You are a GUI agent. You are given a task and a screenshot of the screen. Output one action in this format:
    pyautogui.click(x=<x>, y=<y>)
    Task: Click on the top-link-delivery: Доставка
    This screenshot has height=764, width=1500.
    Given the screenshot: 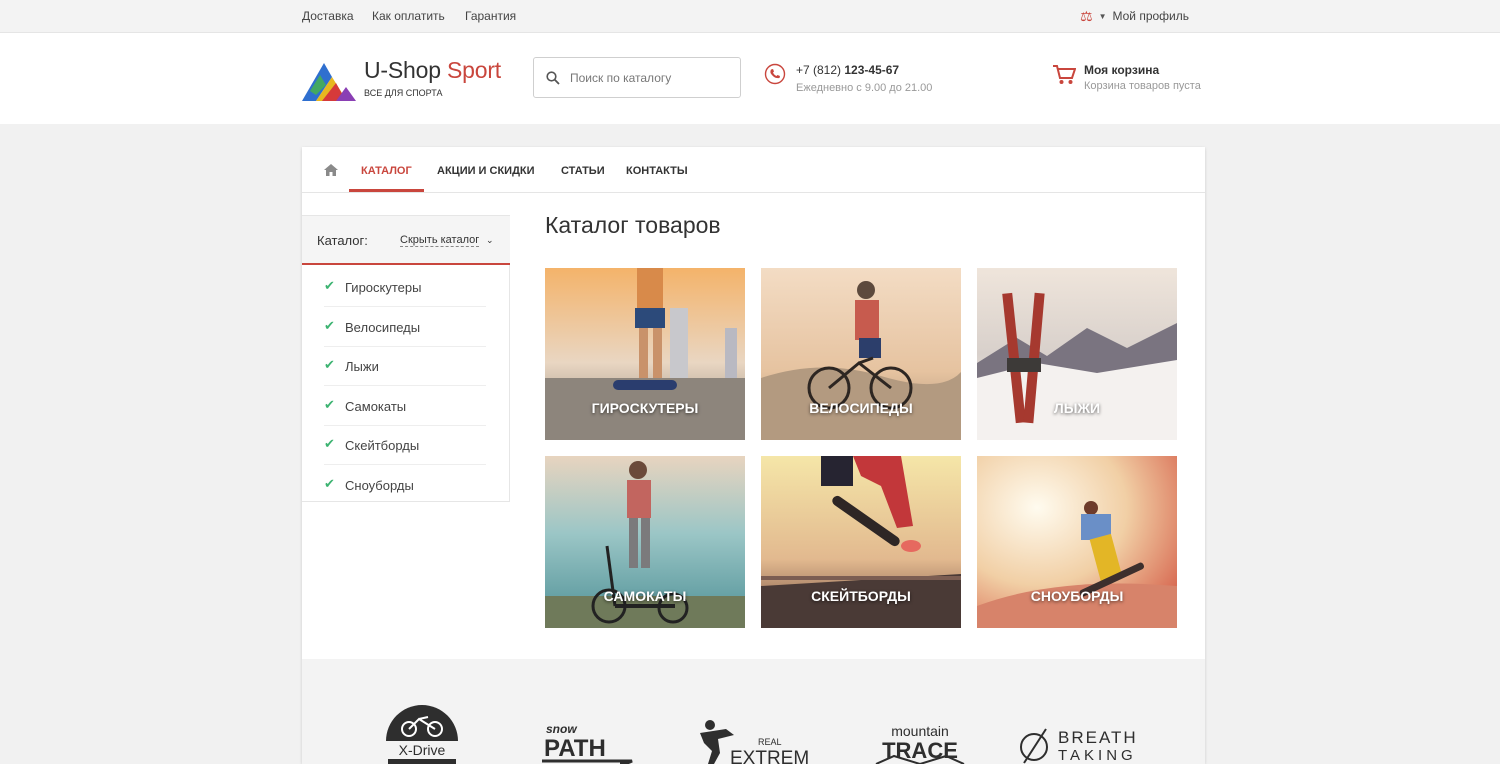 What is the action you would take?
    pyautogui.click(x=328, y=16)
    